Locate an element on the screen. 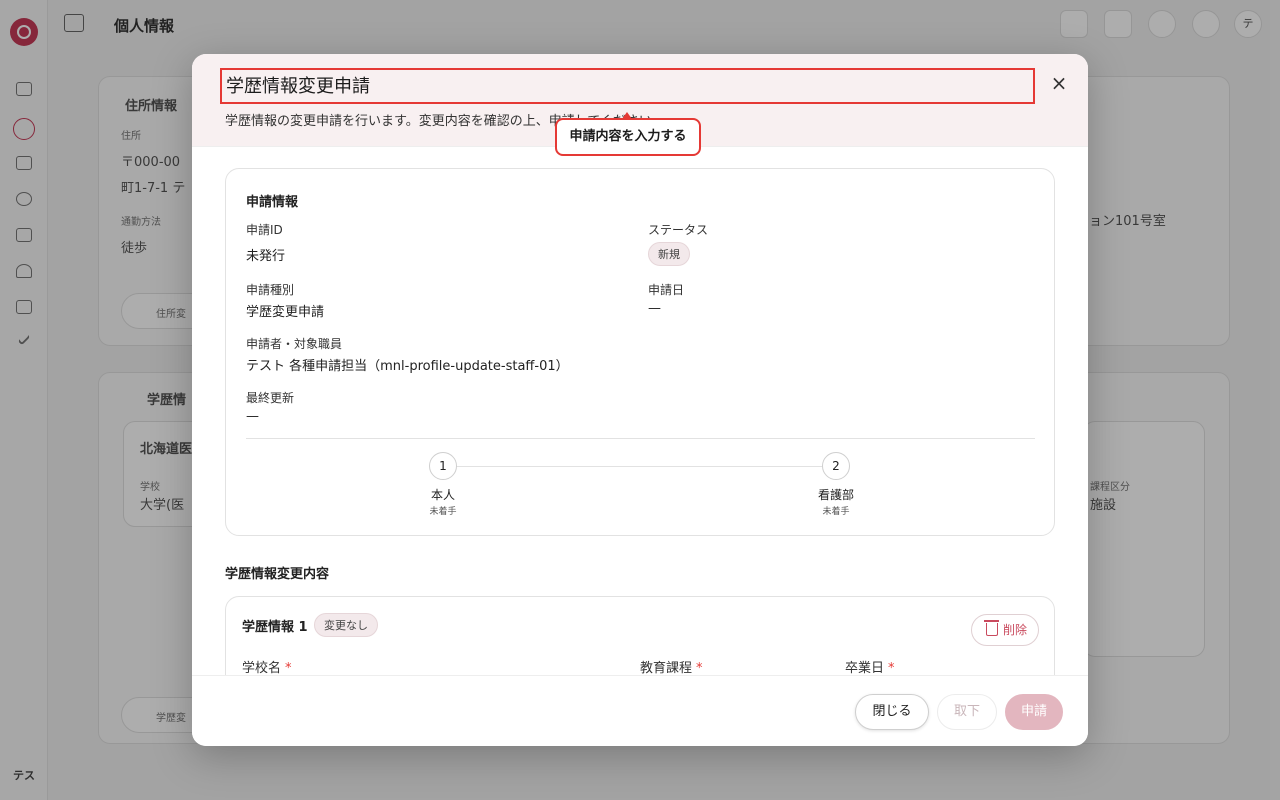  applicant-label: 申請者・対象職員 is located at coordinates (294, 344).